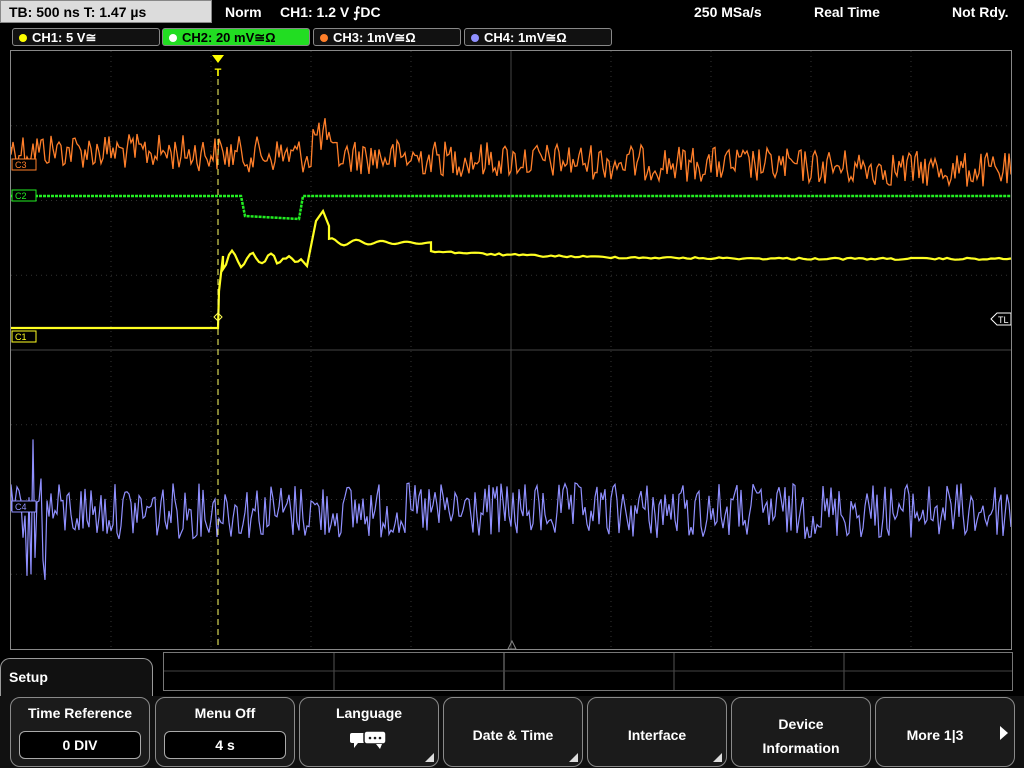 This screenshot has height=768, width=1024. What do you see at coordinates (330, 12) in the screenshot?
I see `trigger-info: CH1: 1.2 V ⨍DC` at bounding box center [330, 12].